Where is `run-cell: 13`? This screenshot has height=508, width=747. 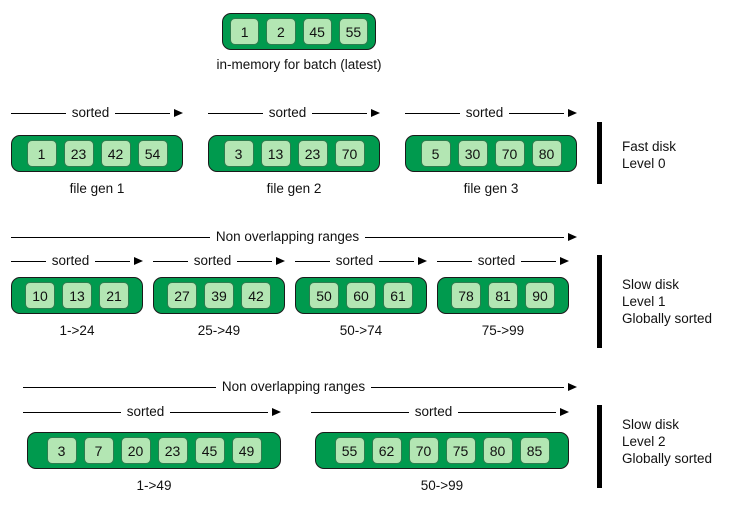
run-cell: 13 is located at coordinates (77, 295).